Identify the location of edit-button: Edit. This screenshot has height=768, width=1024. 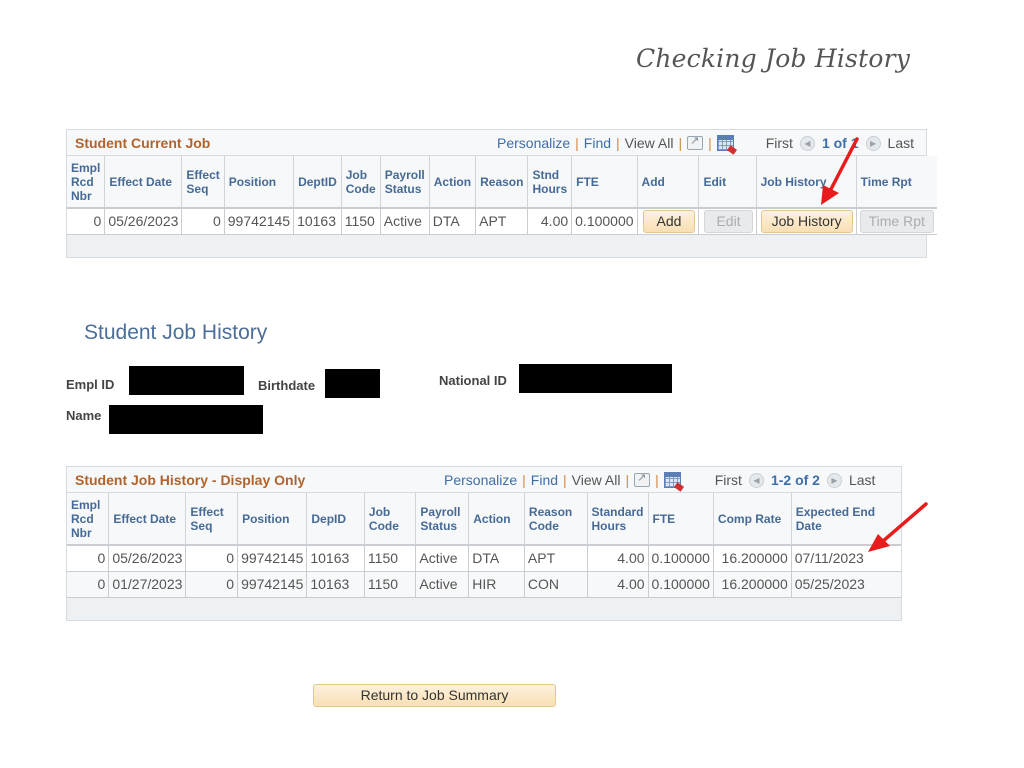
(728, 221).